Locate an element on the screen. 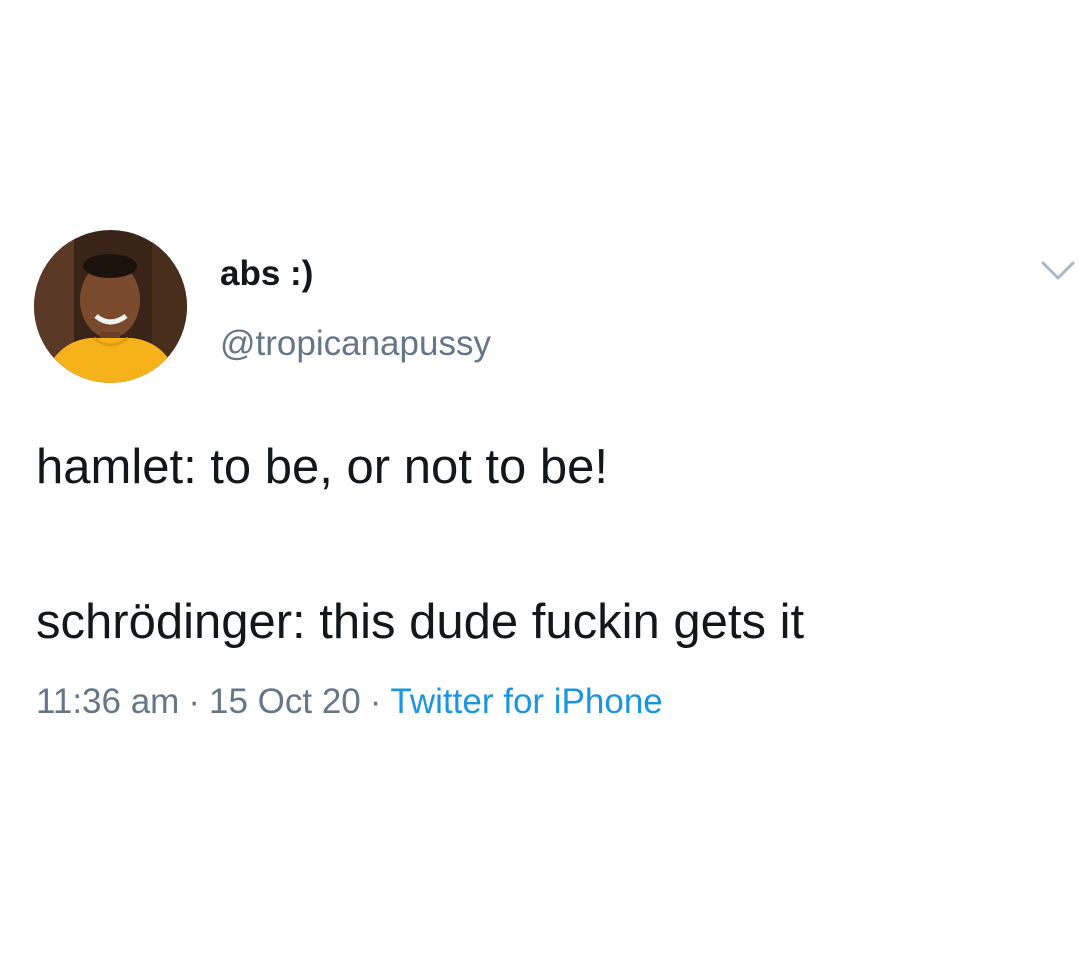 This screenshot has width=1080, height=961. tweet-menu-button is located at coordinates (1058, 271).